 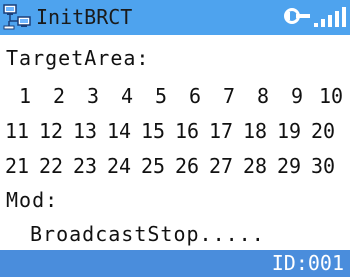 What do you see at coordinates (221, 166) in the screenshot?
I see `area-number: 27` at bounding box center [221, 166].